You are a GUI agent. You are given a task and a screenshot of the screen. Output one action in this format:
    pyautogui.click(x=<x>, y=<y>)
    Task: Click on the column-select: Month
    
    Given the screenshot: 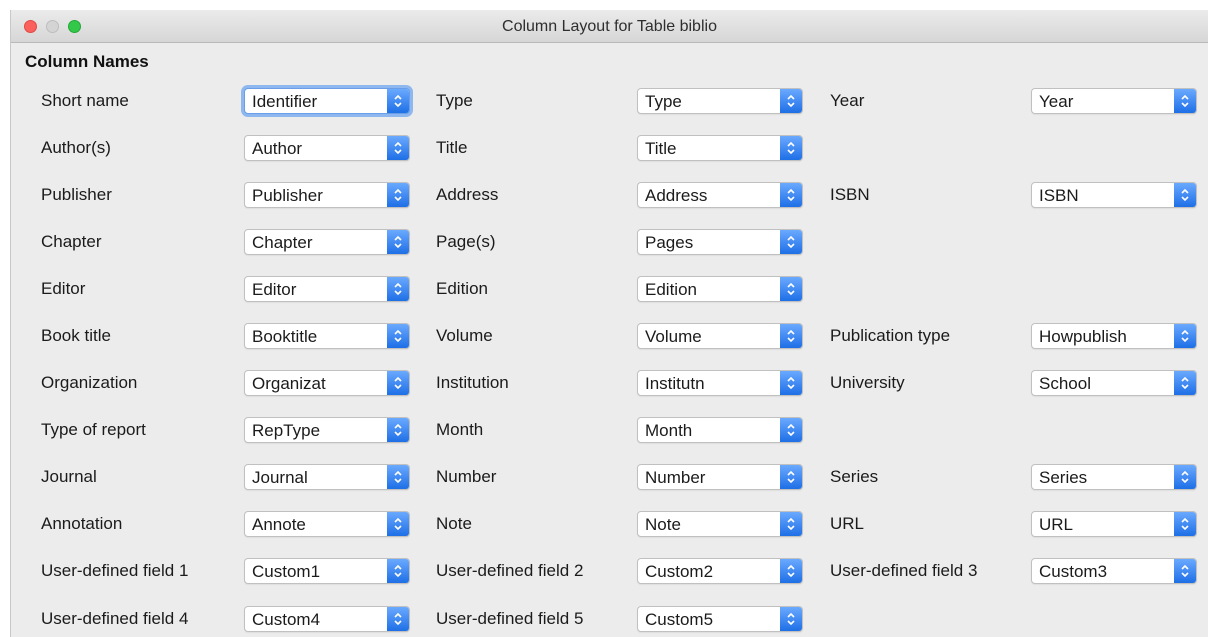 What is the action you would take?
    pyautogui.click(x=720, y=430)
    